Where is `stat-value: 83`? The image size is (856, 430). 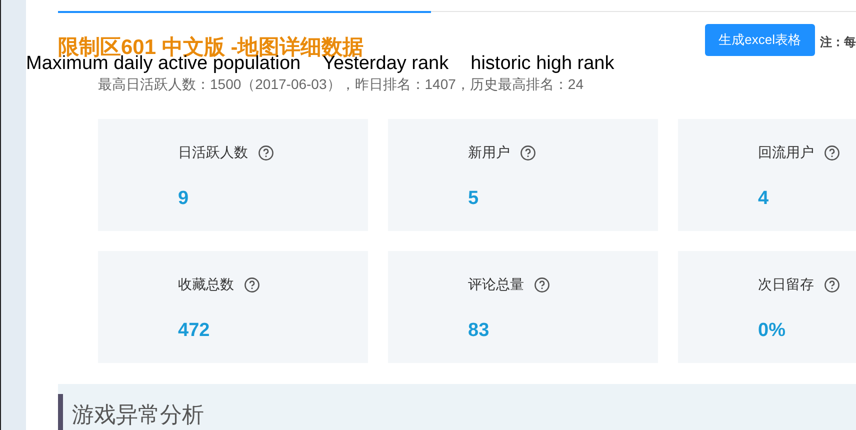 stat-value: 83 is located at coordinates (479, 331).